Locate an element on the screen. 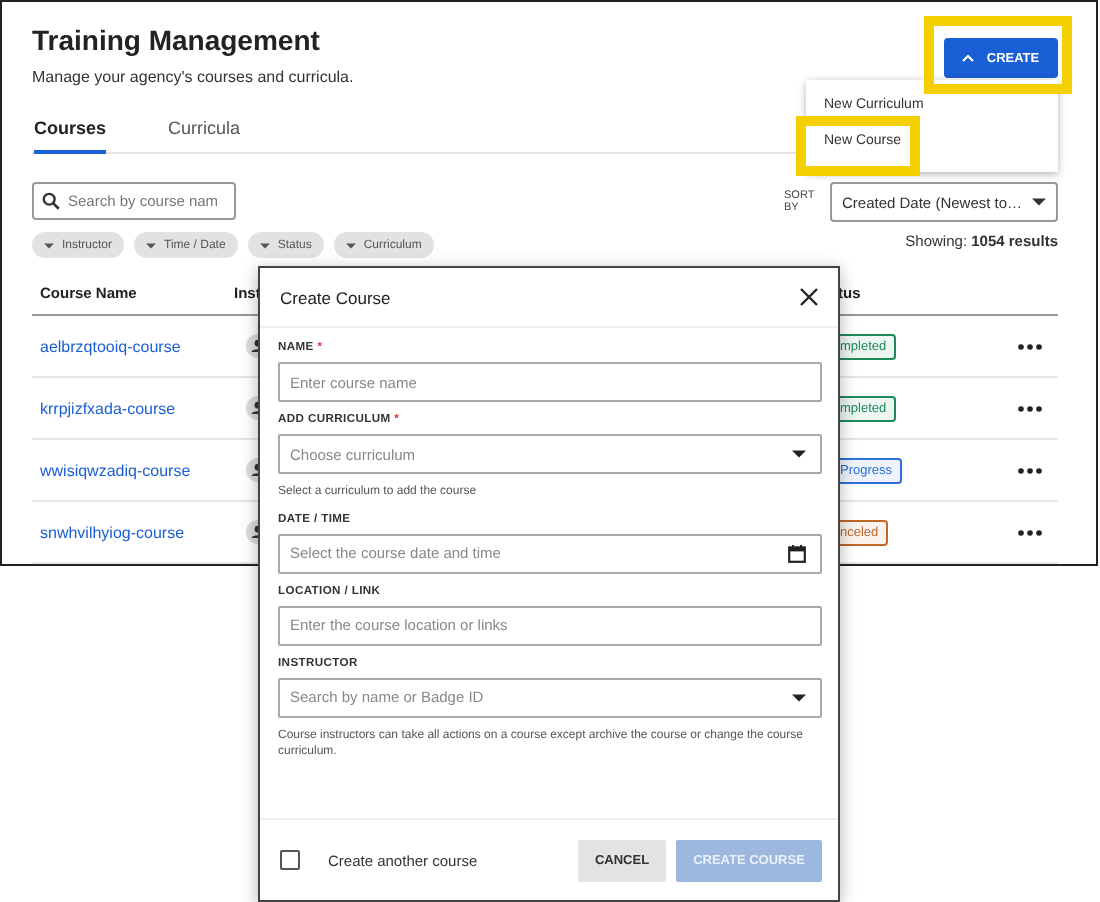 This screenshot has width=1100, height=902. tab: Curricula is located at coordinates (204, 134).